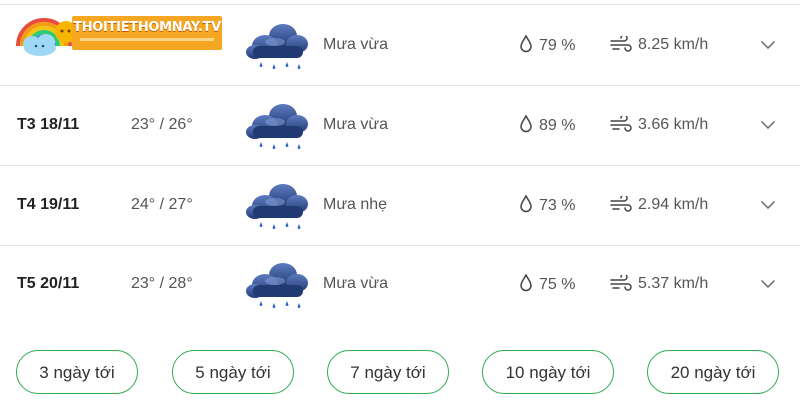  I want to click on logo-text: THOITIETHOMNAY.TV, so click(147, 27).